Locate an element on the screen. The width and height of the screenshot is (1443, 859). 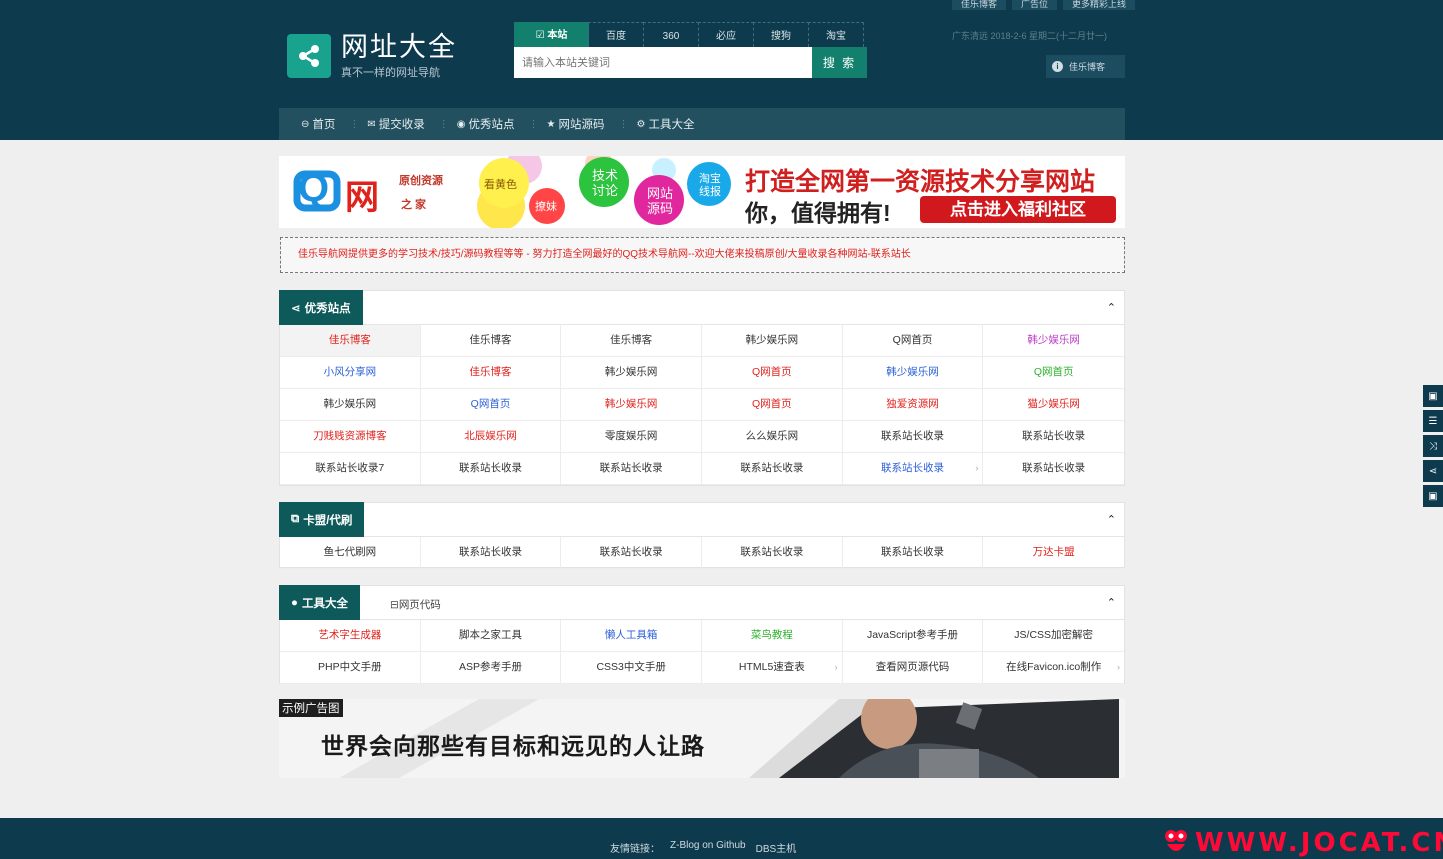
banner-cta: 点击进入福利社区 is located at coordinates (1018, 209).